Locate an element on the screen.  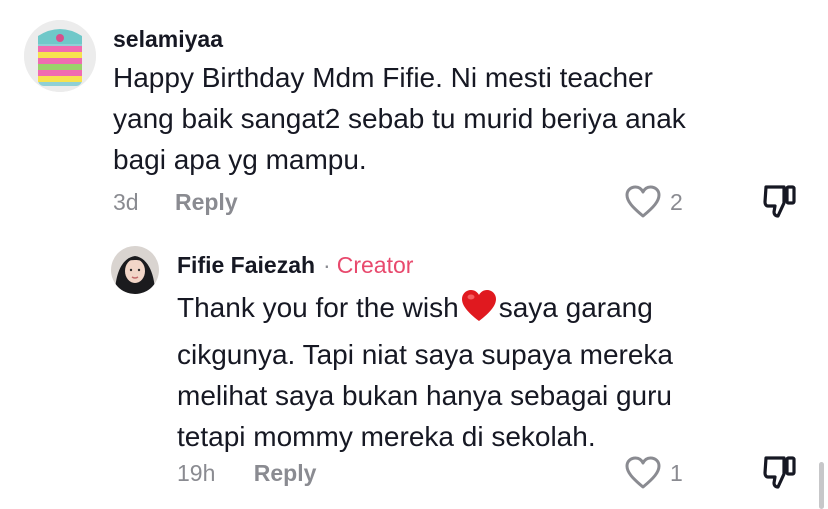
comment-timestamp: 3d is located at coordinates (126, 202).